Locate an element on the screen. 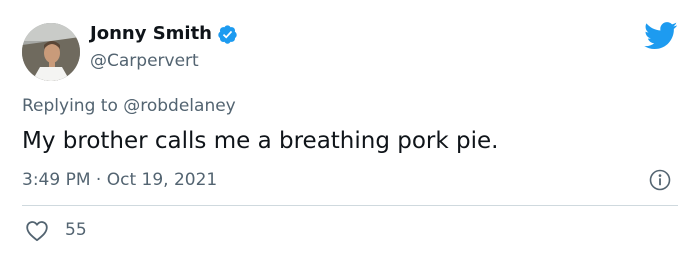 This screenshot has width=700, height=257. profile-photo is located at coordinates (51, 52).